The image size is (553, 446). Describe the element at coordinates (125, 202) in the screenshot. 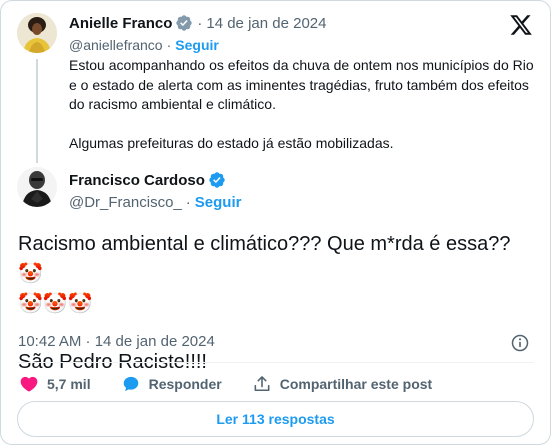

I see `post-handle: @Dr_Francisco_` at that location.